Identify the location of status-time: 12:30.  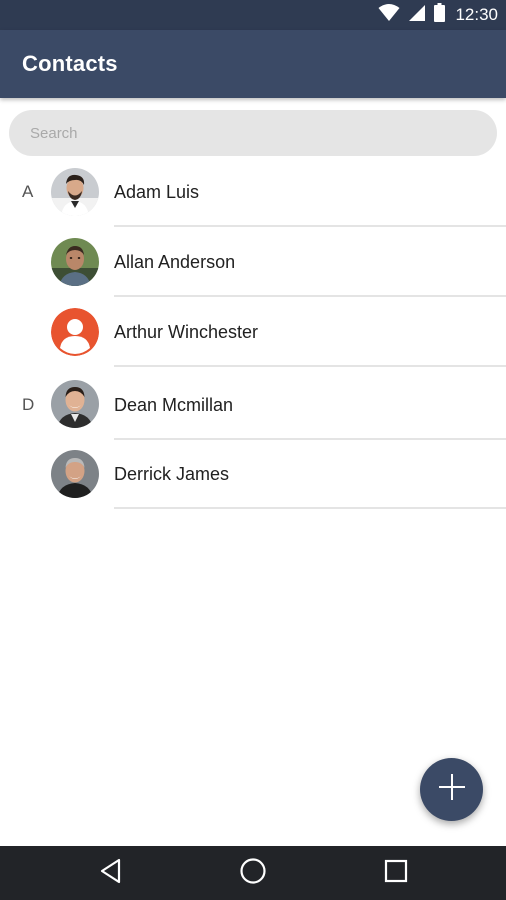
(476, 14).